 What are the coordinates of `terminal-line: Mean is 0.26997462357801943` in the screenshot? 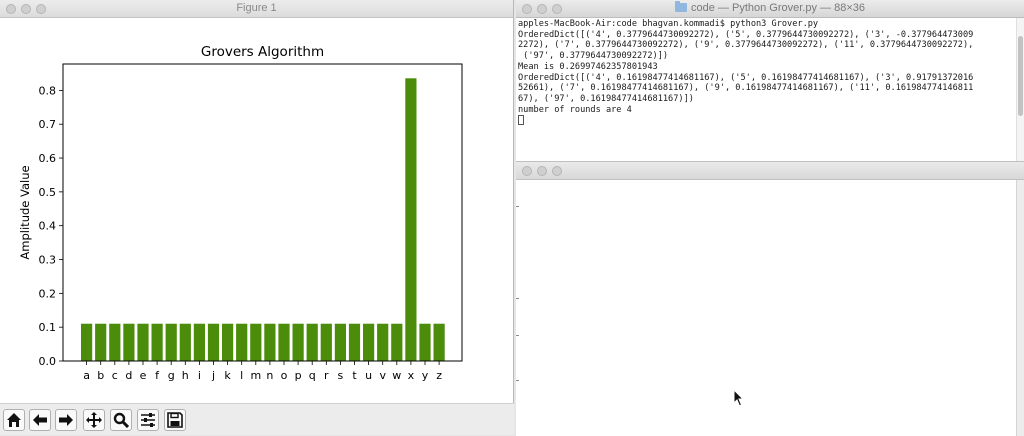 It's located at (588, 66).